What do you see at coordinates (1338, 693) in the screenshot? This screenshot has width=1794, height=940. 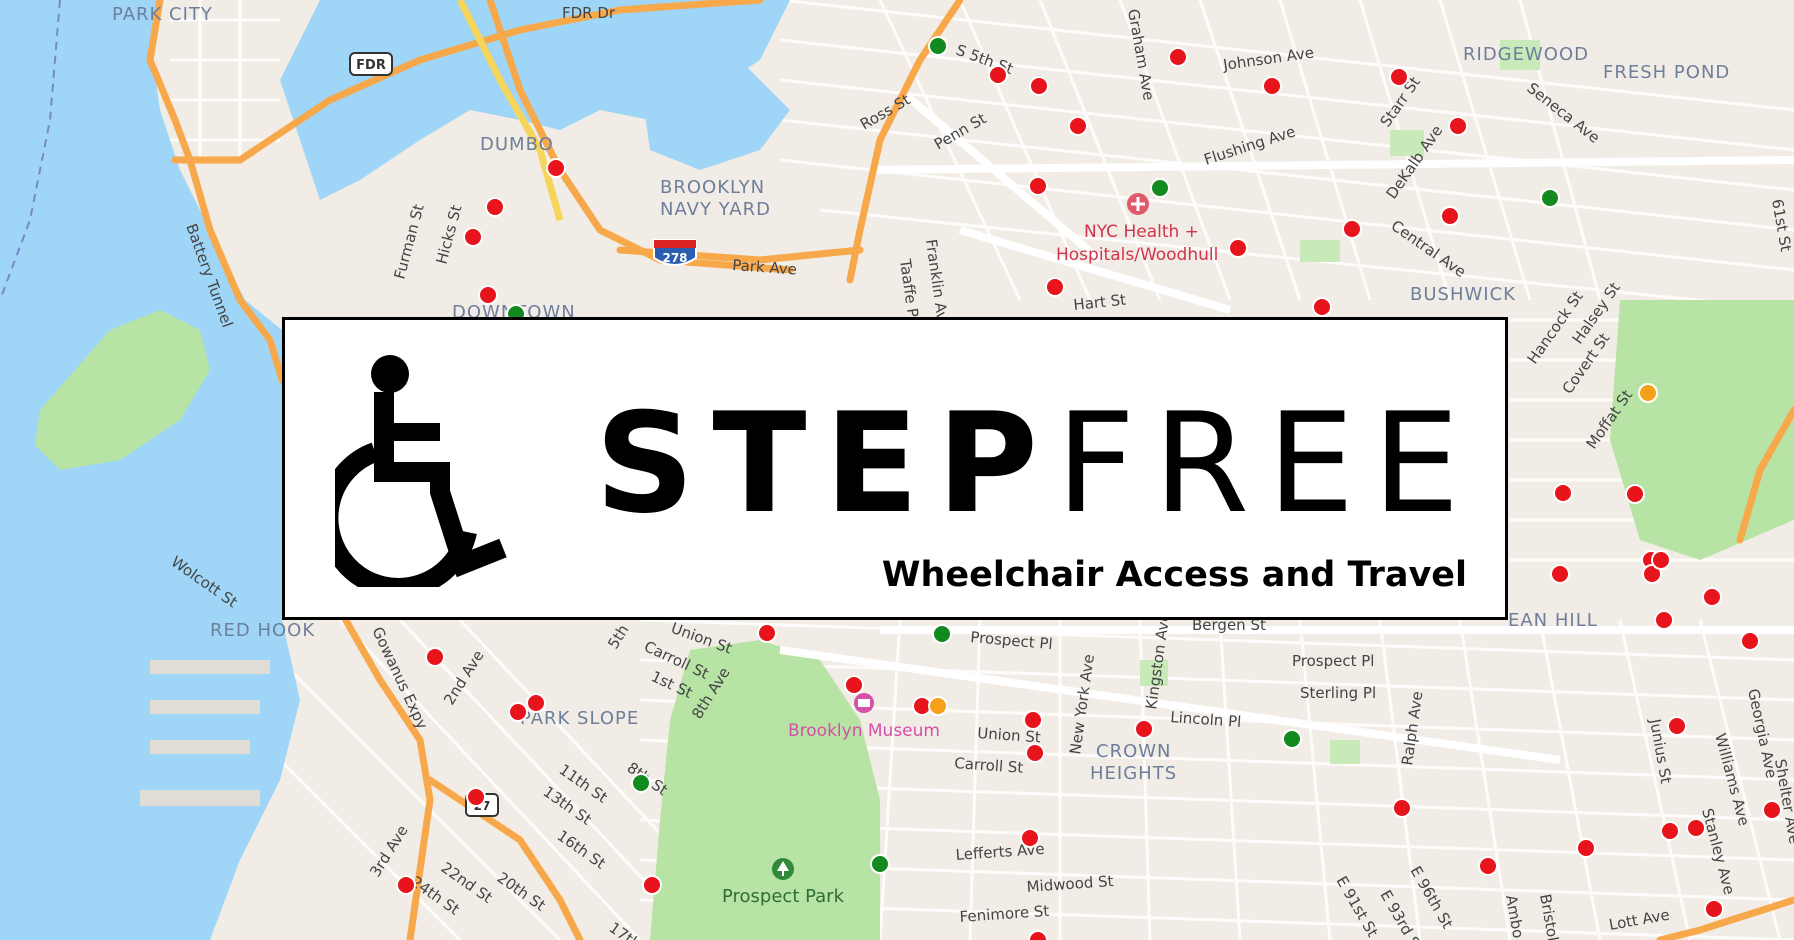 I see `street-sterling: Sterling Pl` at bounding box center [1338, 693].